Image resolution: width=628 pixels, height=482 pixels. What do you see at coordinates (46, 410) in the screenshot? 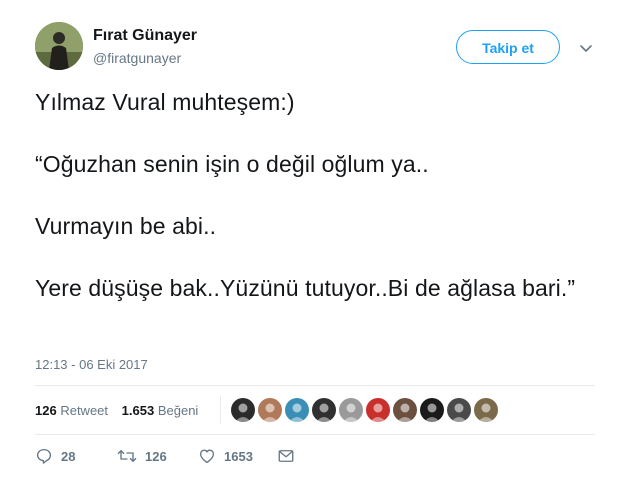
I see `retweet-stat-count: 126` at bounding box center [46, 410].